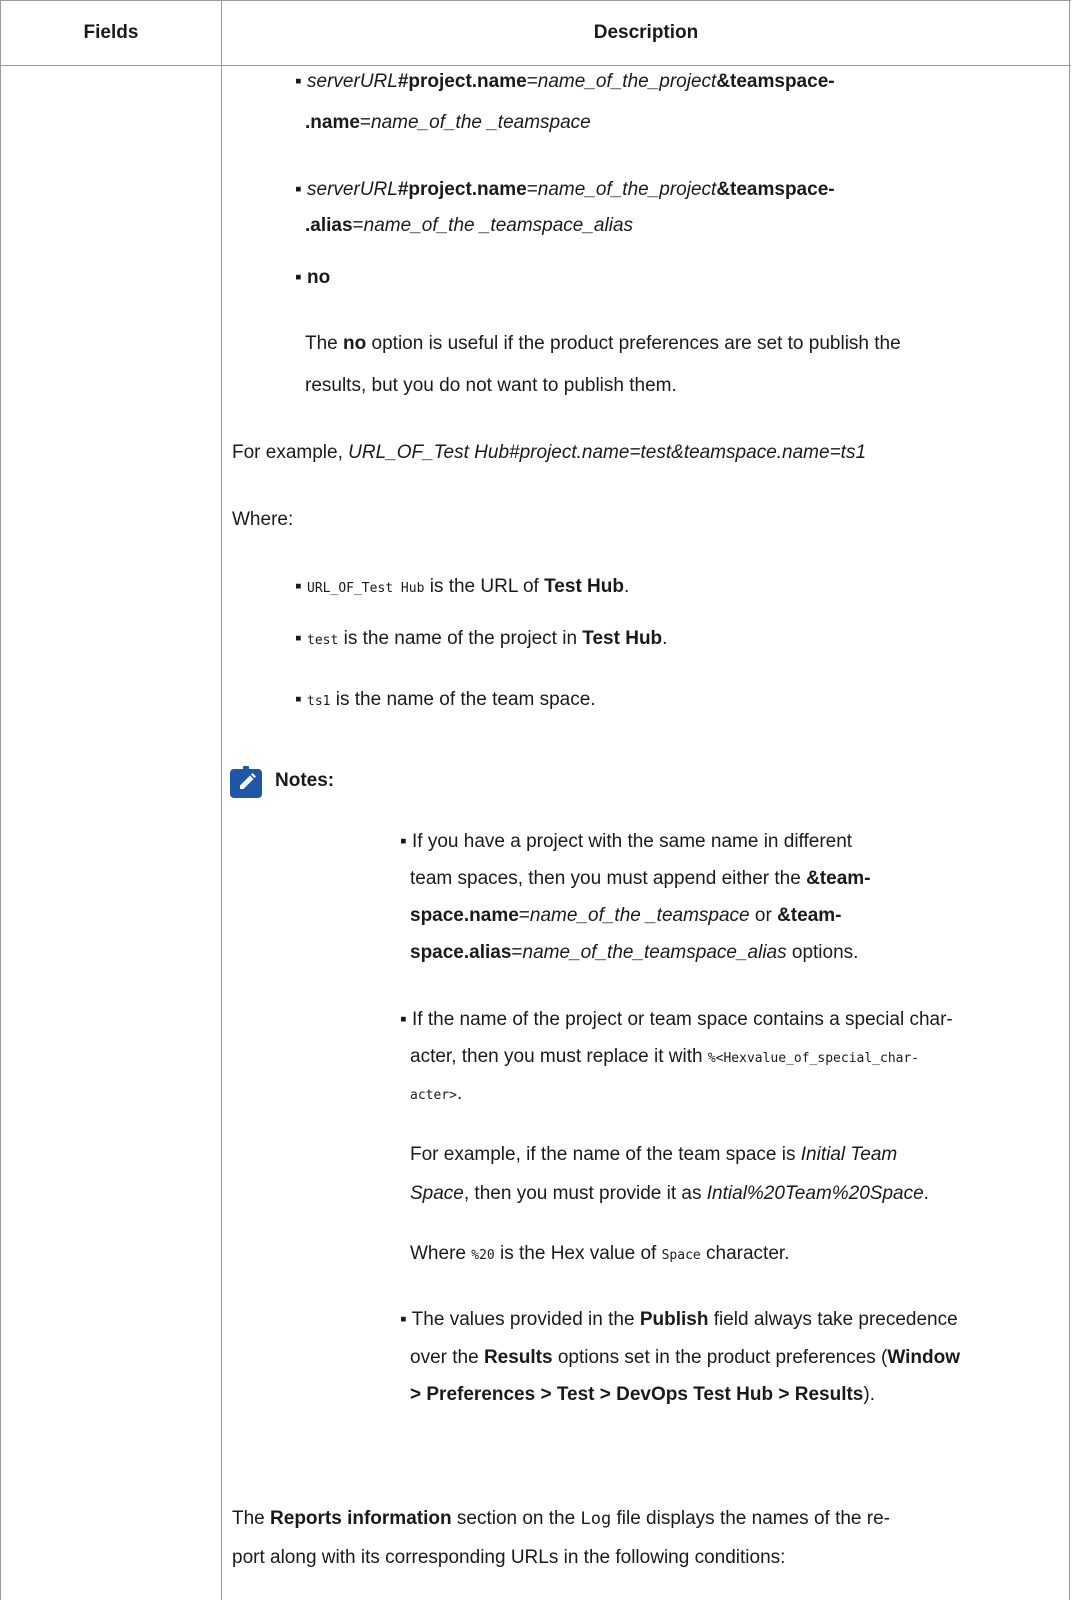 This screenshot has height=1600, width=1088. I want to click on text: The values provided in the, so click(525, 1319).